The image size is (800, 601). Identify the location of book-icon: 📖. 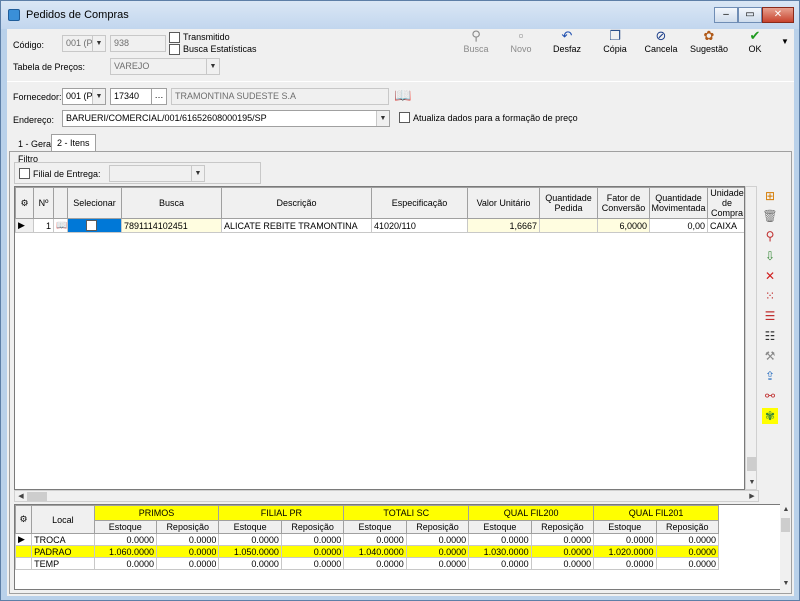
(402, 95).